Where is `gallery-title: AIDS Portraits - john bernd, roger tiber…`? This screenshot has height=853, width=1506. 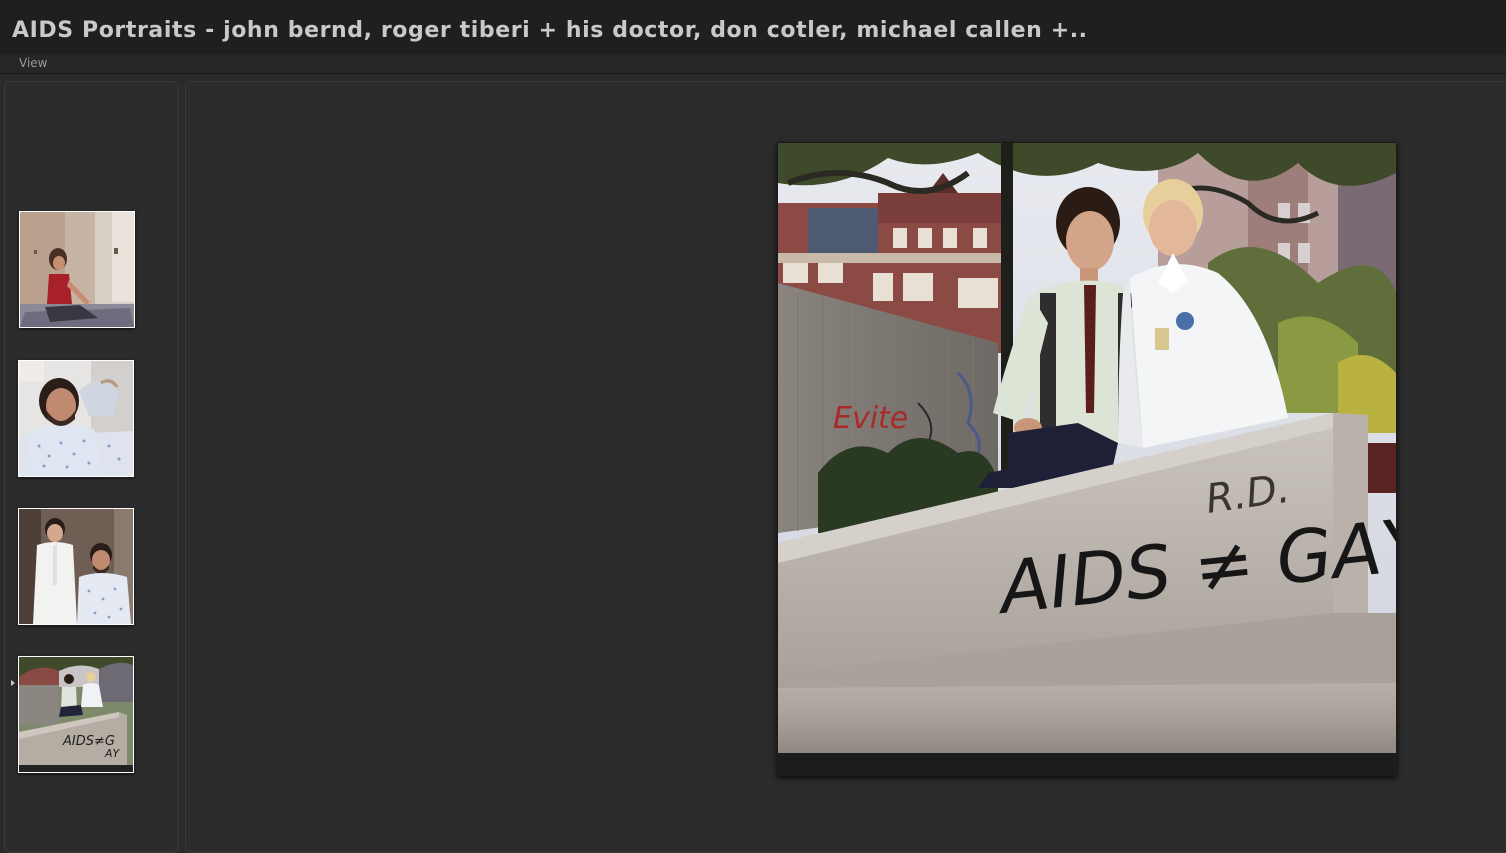 gallery-title: AIDS Portraits - john bernd, roger tiber… is located at coordinates (550, 30).